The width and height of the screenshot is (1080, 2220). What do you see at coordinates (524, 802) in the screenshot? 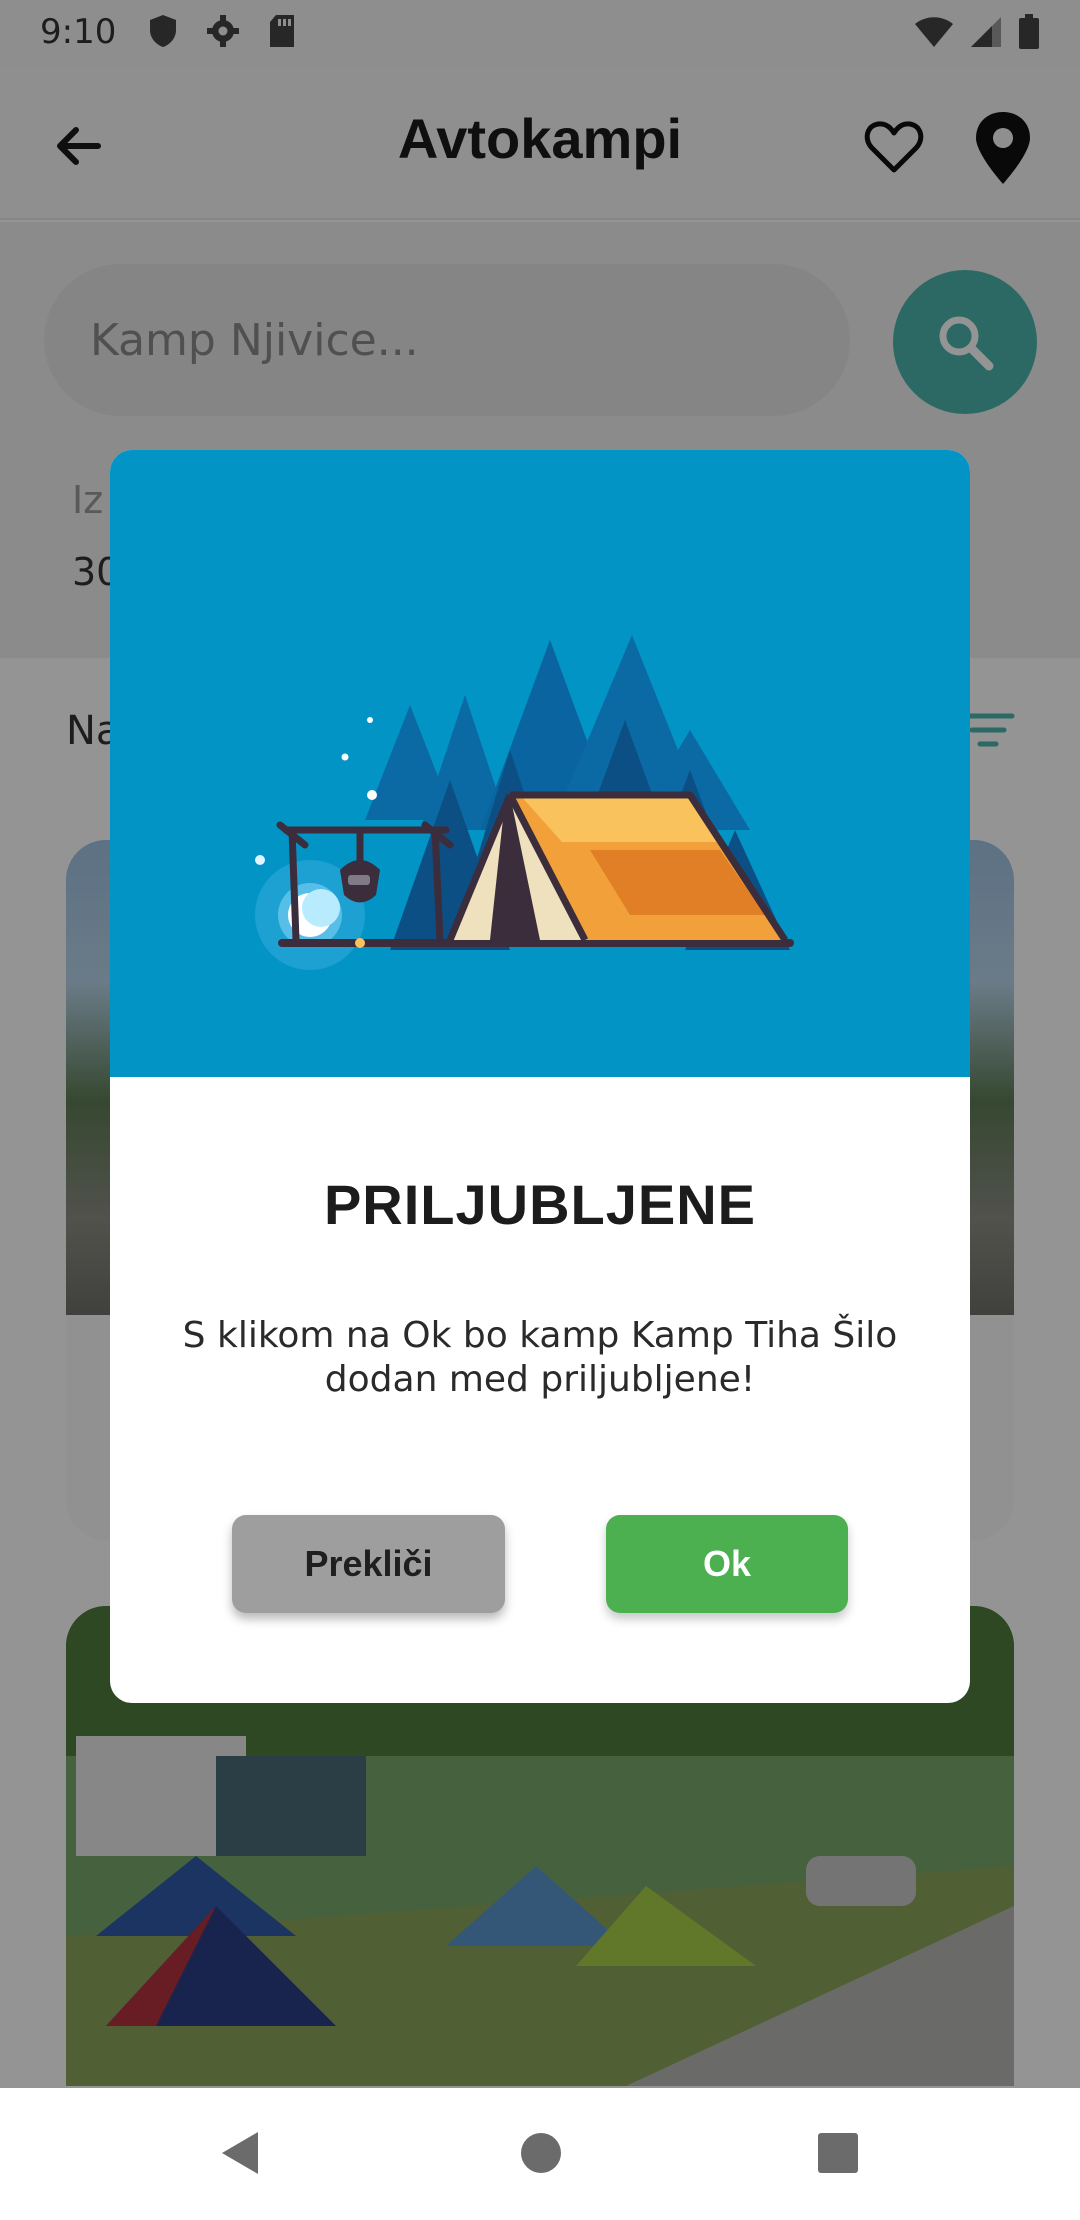
I see `camping-tent-illustration` at bounding box center [524, 802].